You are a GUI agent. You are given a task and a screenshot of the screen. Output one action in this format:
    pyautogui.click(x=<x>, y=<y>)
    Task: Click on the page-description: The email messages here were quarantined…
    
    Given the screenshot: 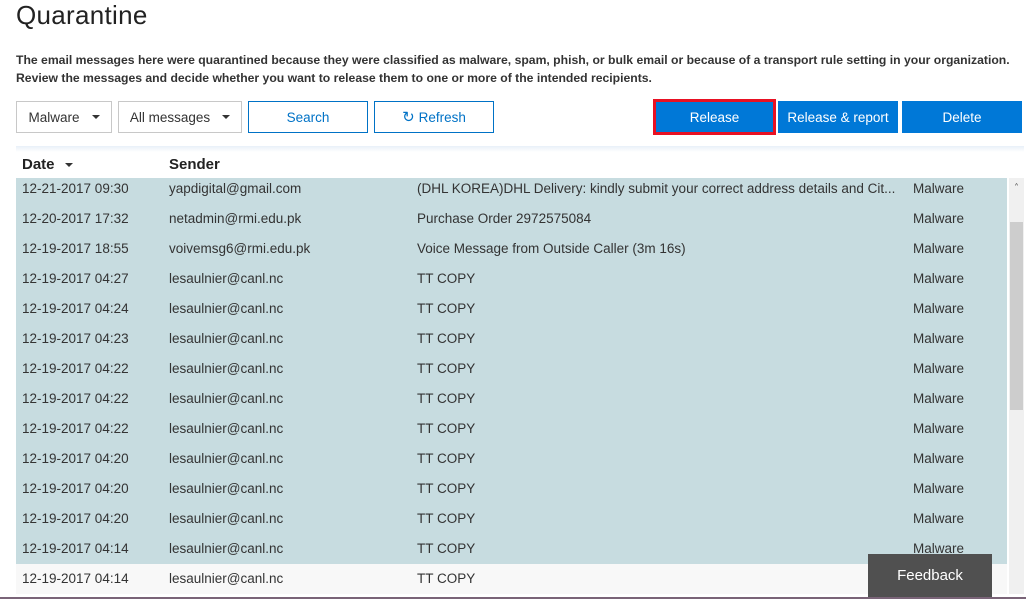 What is the action you would take?
    pyautogui.click(x=521, y=69)
    